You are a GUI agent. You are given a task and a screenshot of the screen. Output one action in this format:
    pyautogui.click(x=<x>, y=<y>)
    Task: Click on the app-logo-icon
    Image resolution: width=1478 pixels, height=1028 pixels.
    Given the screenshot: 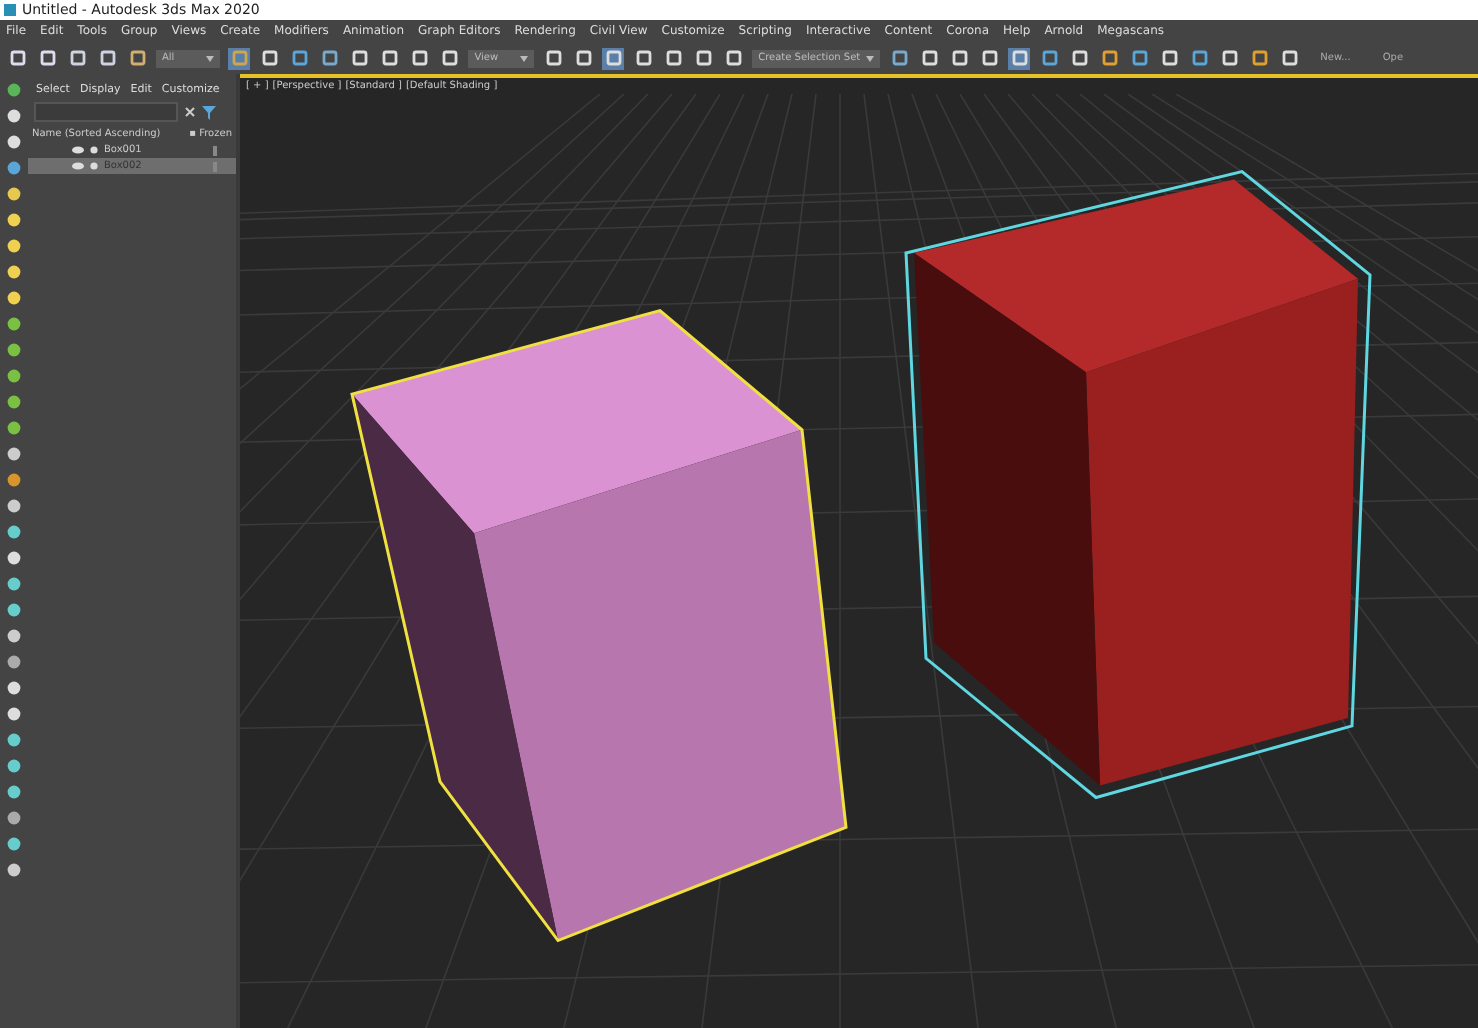 What is the action you would take?
    pyautogui.click(x=10, y=10)
    